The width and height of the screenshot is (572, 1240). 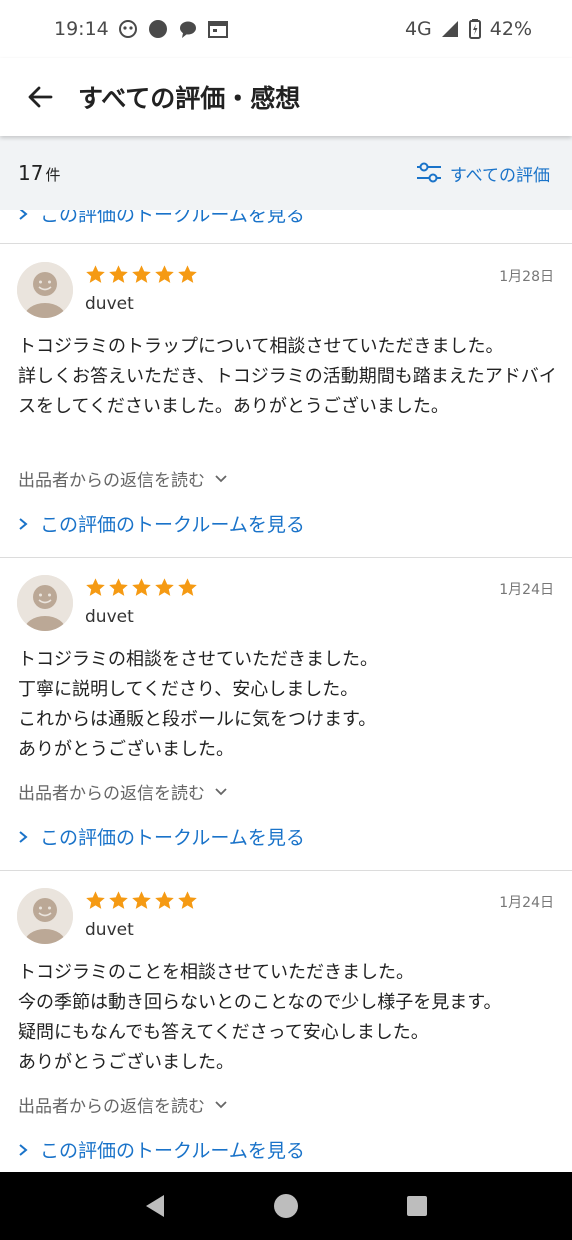 I want to click on network-type: 4G, so click(x=418, y=29).